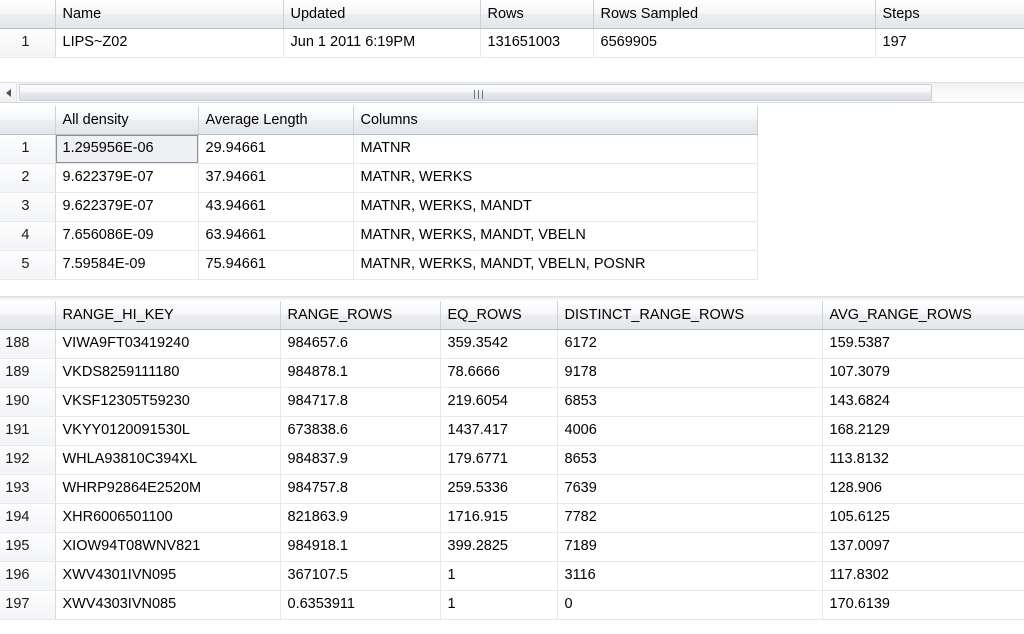 This screenshot has height=634, width=1024. I want to click on cell-eq-rows: 78.6666, so click(499, 373).